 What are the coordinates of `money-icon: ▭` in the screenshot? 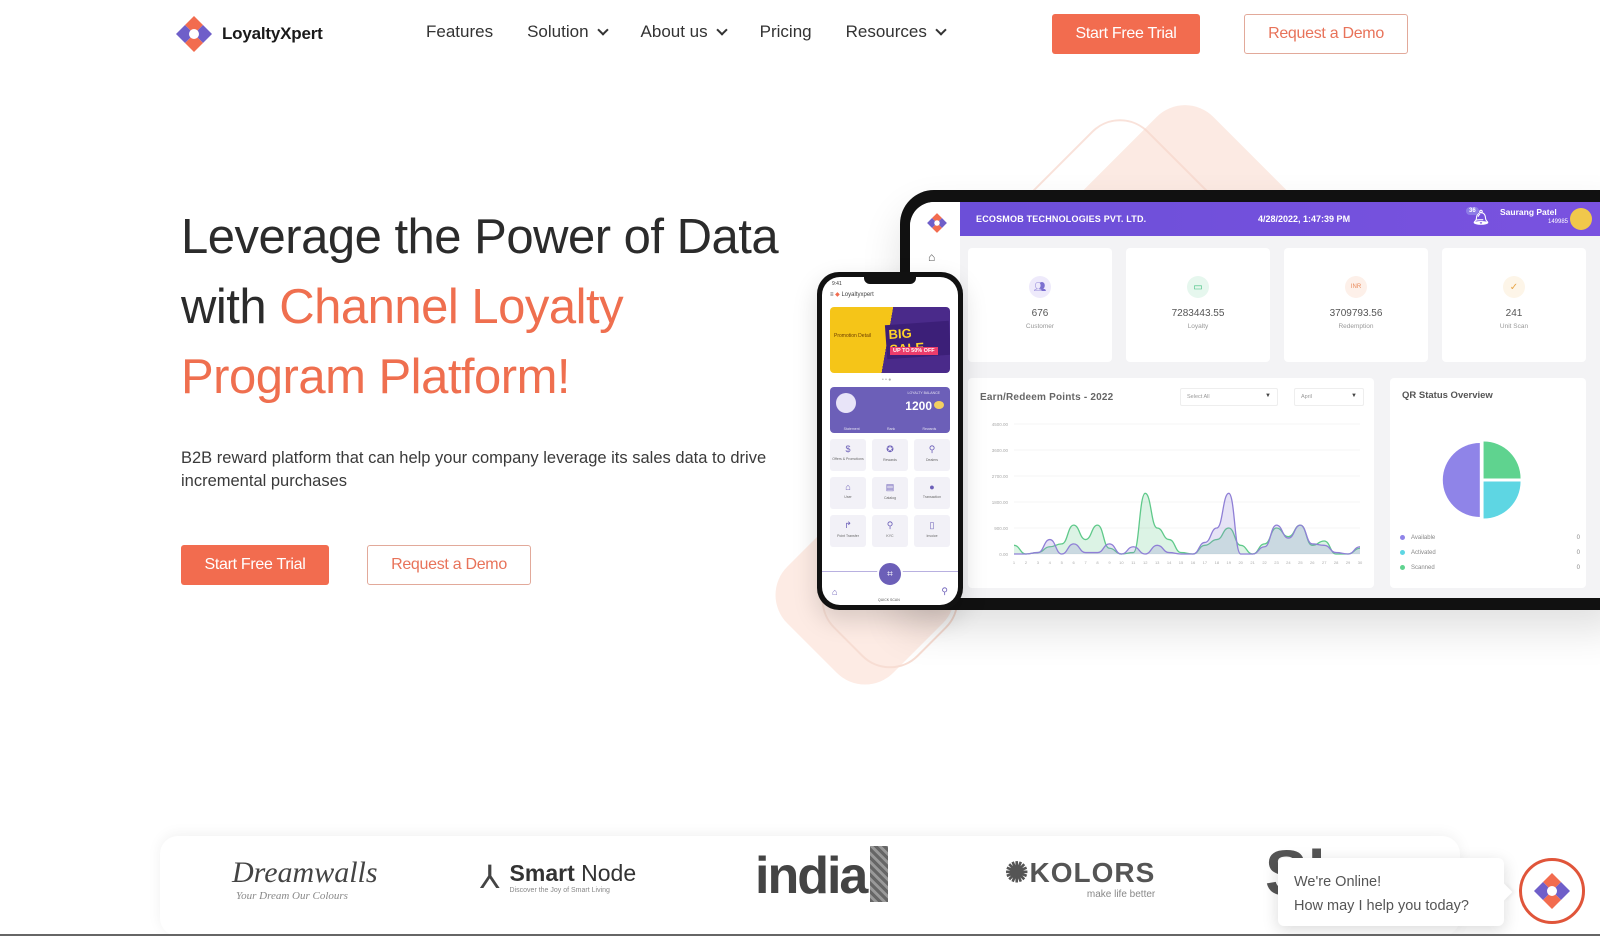 It's located at (1198, 287).